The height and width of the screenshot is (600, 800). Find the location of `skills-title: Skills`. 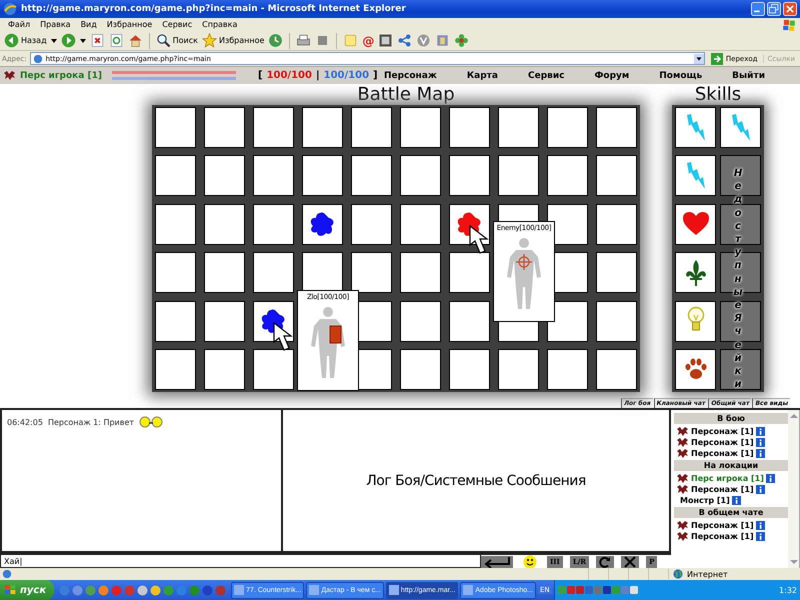

skills-title: Skills is located at coordinates (718, 94).